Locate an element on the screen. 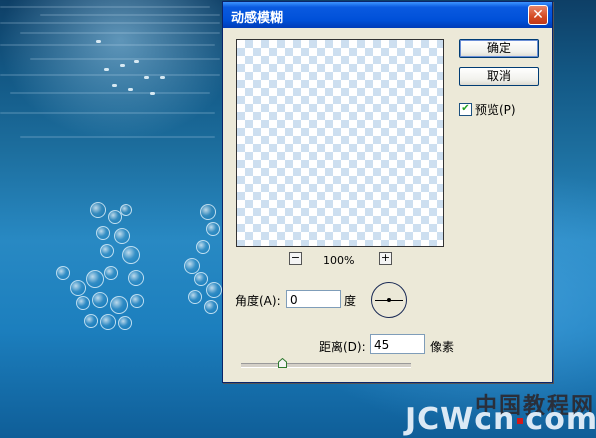 Image resolution: width=596 pixels, height=438 pixels. cancel-button: 取消 is located at coordinates (499, 76).